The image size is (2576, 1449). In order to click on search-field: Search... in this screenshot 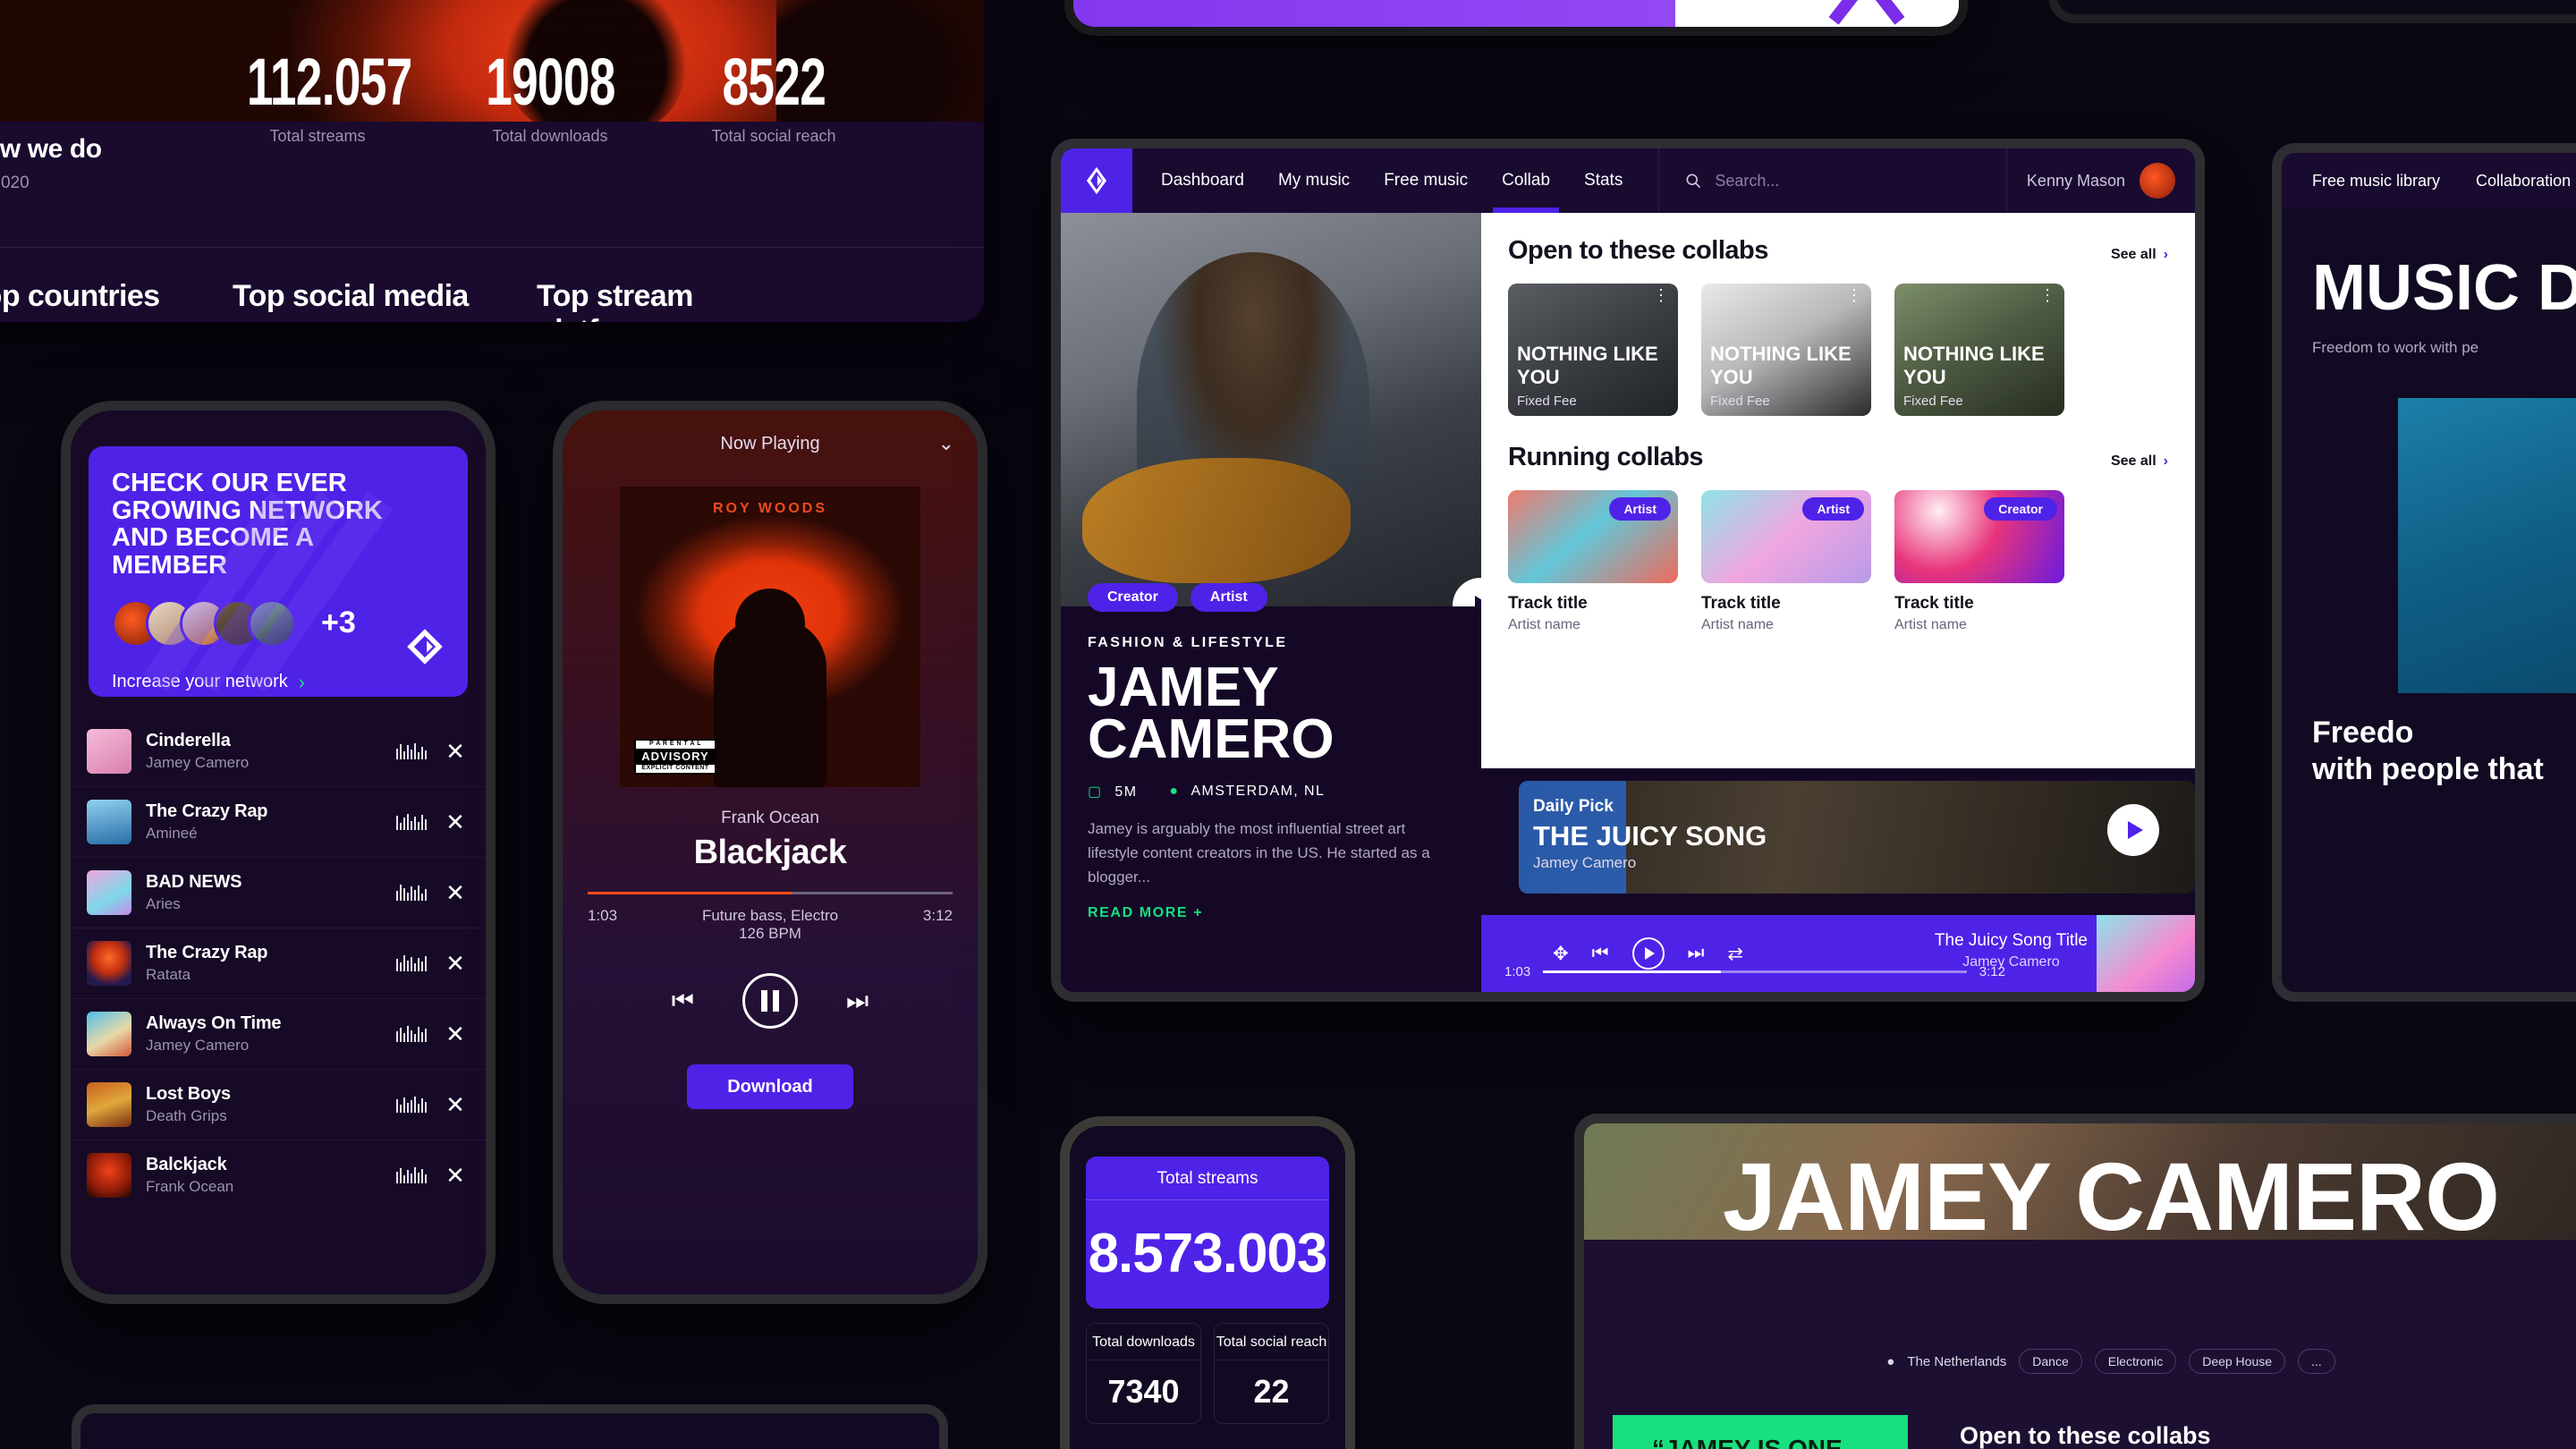, I will do `click(1832, 180)`.